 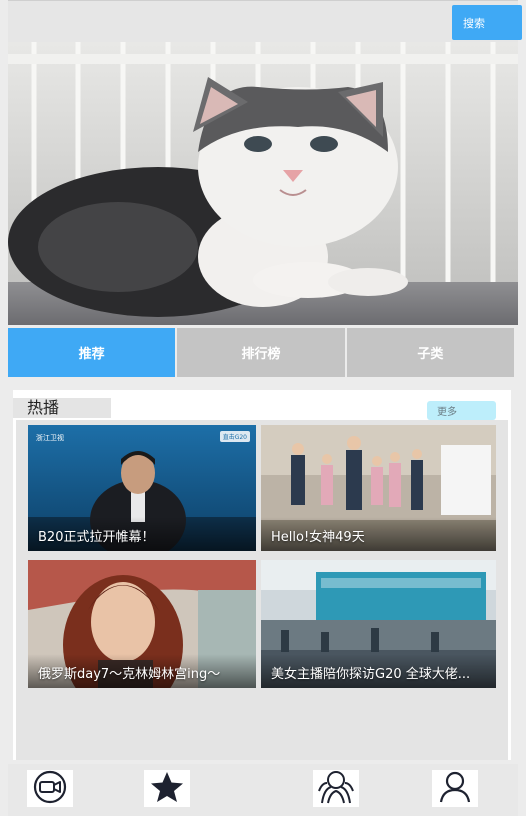 I want to click on nav-live-button, so click(x=50, y=788).